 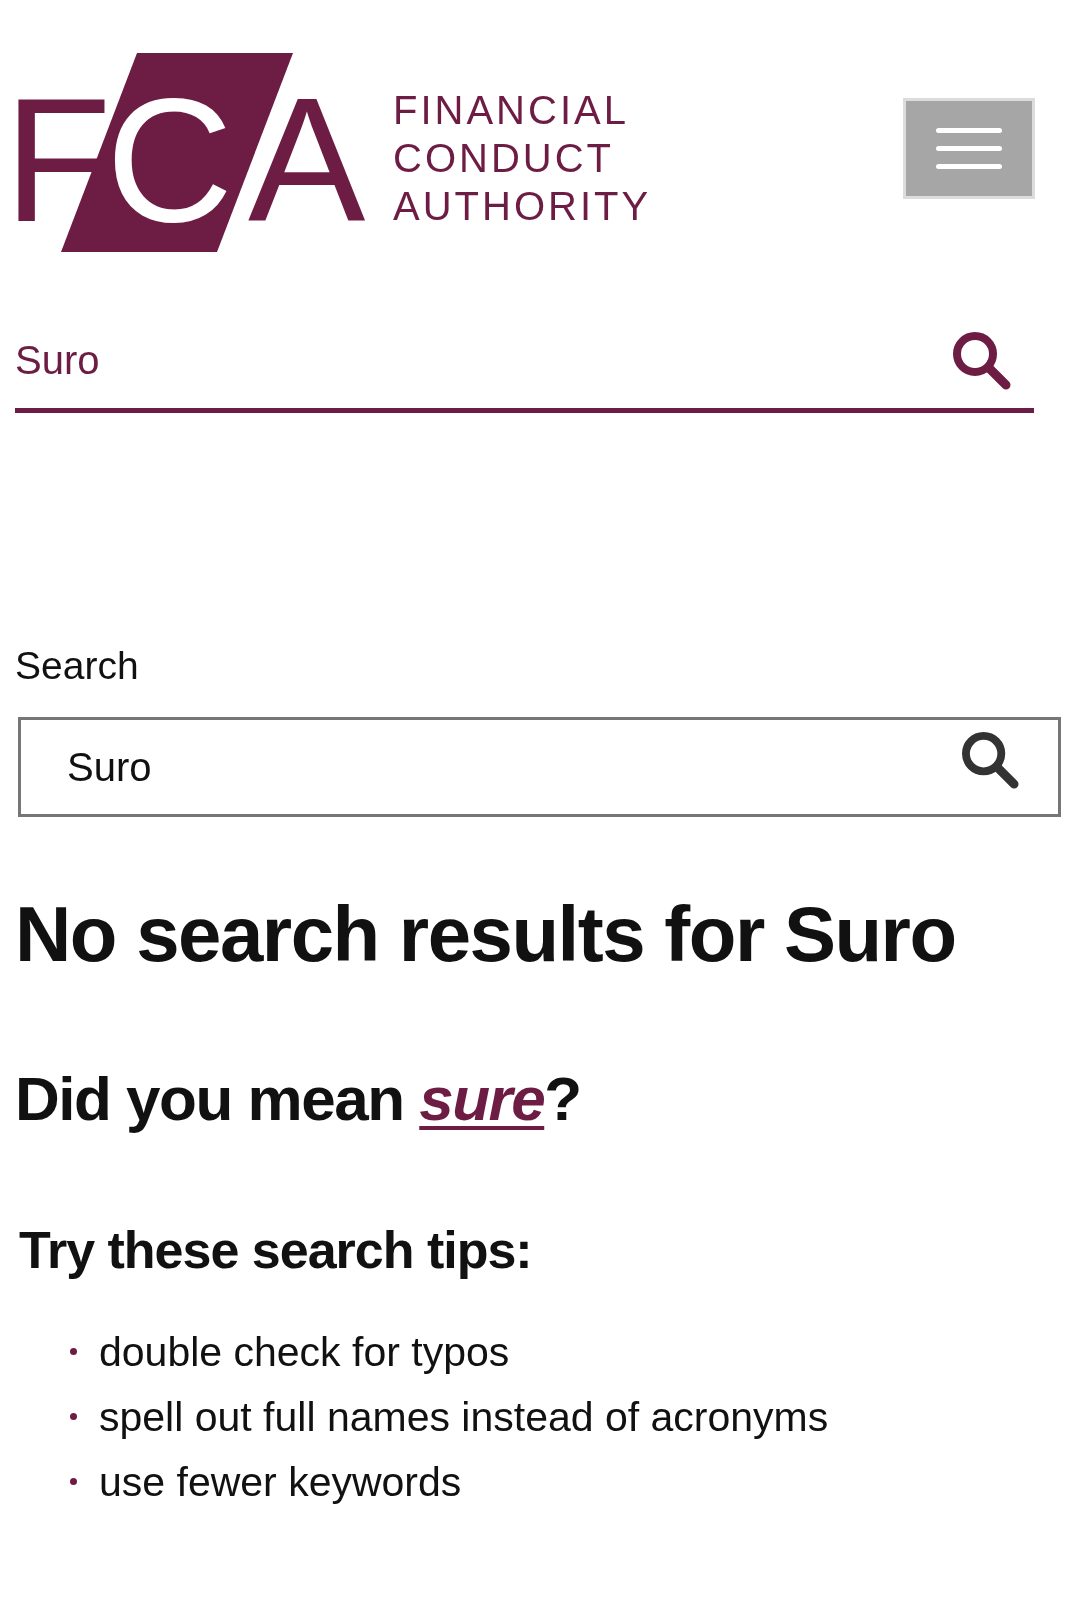 What do you see at coordinates (280, 1482) in the screenshot?
I see `tip-text: use fewer keywords` at bounding box center [280, 1482].